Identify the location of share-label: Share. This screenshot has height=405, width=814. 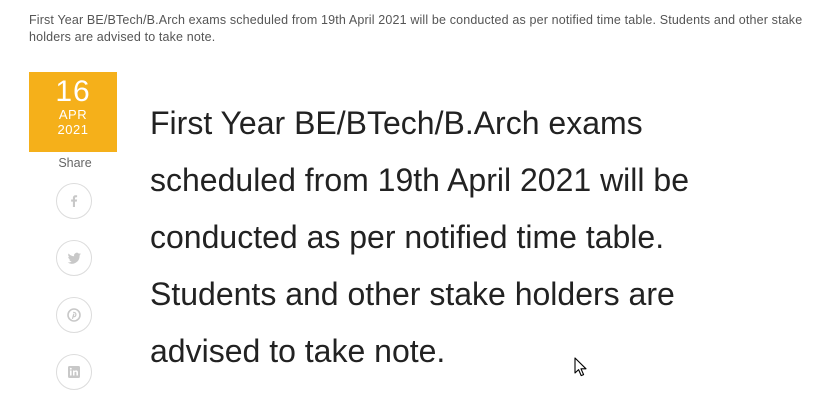
(75, 163).